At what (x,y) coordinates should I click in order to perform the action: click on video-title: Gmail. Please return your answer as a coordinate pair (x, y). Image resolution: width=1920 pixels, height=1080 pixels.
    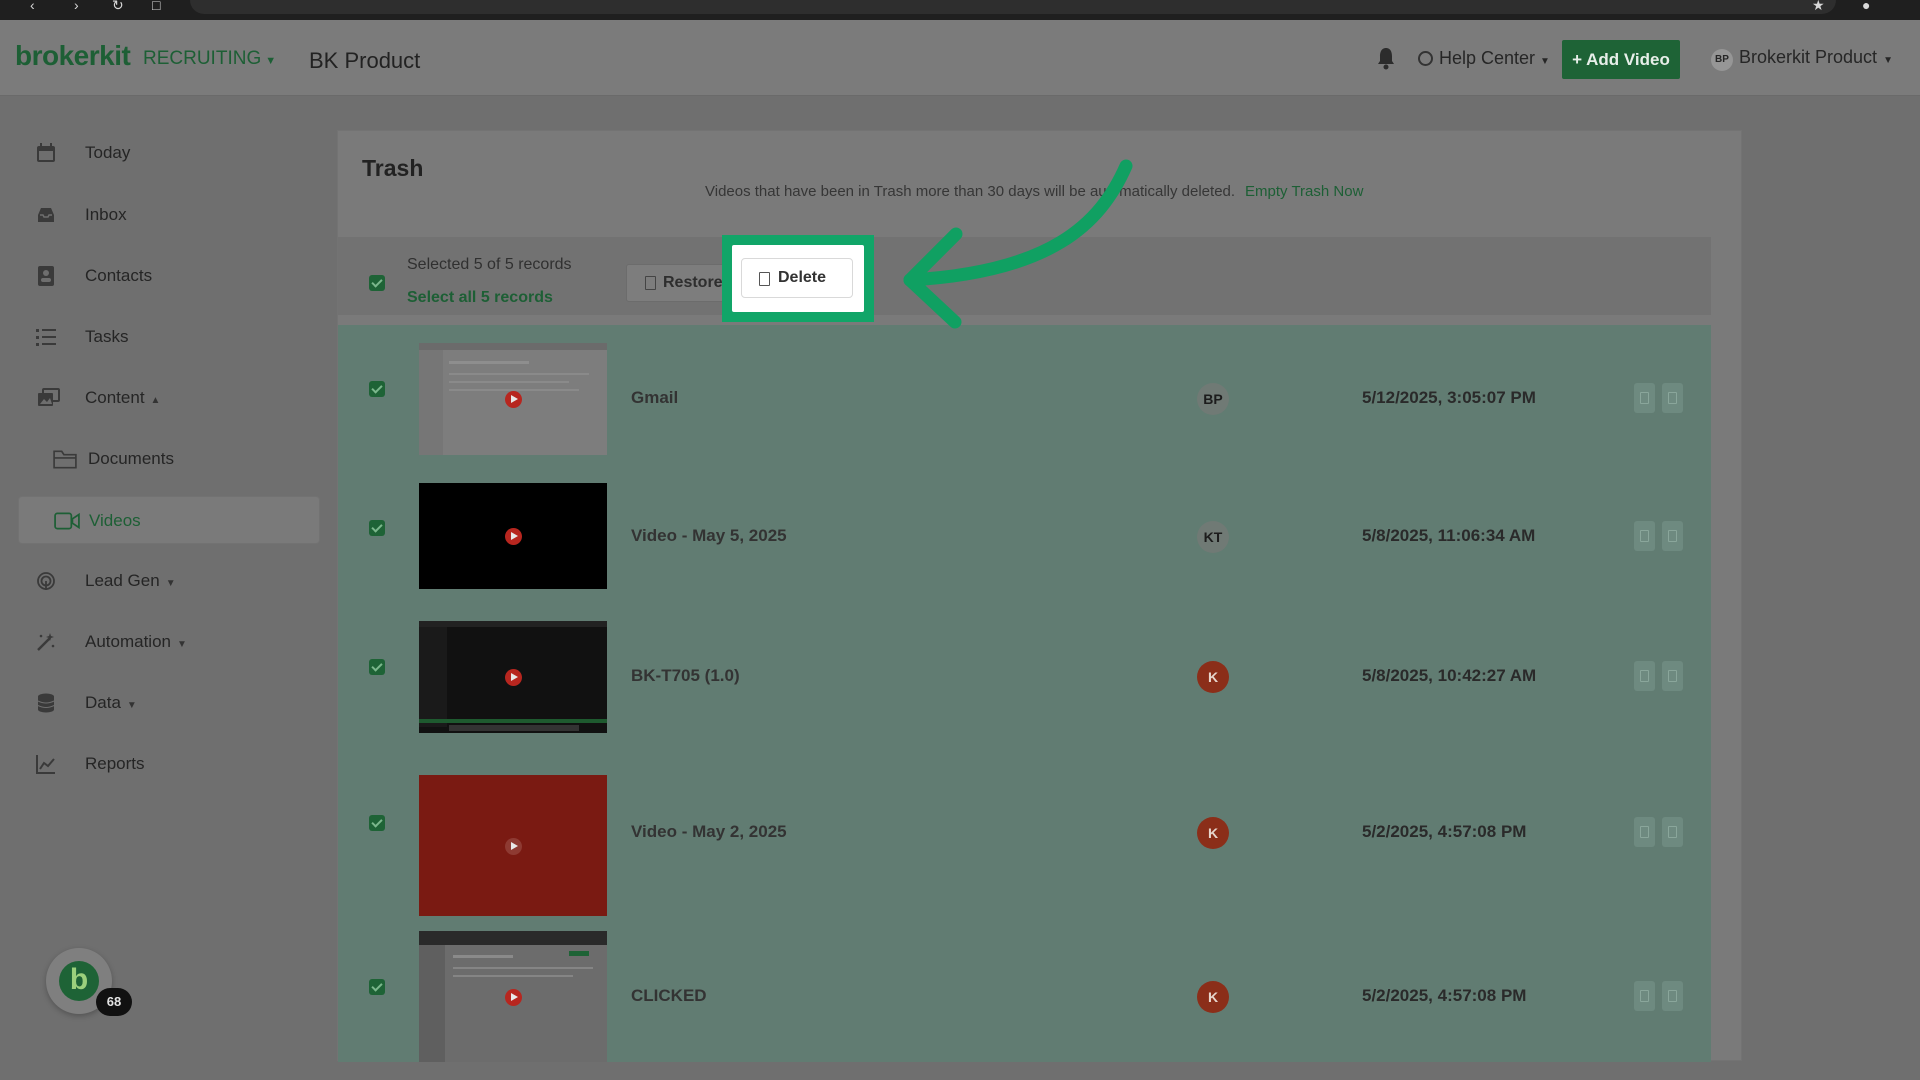
    Looking at the image, I should click on (654, 398).